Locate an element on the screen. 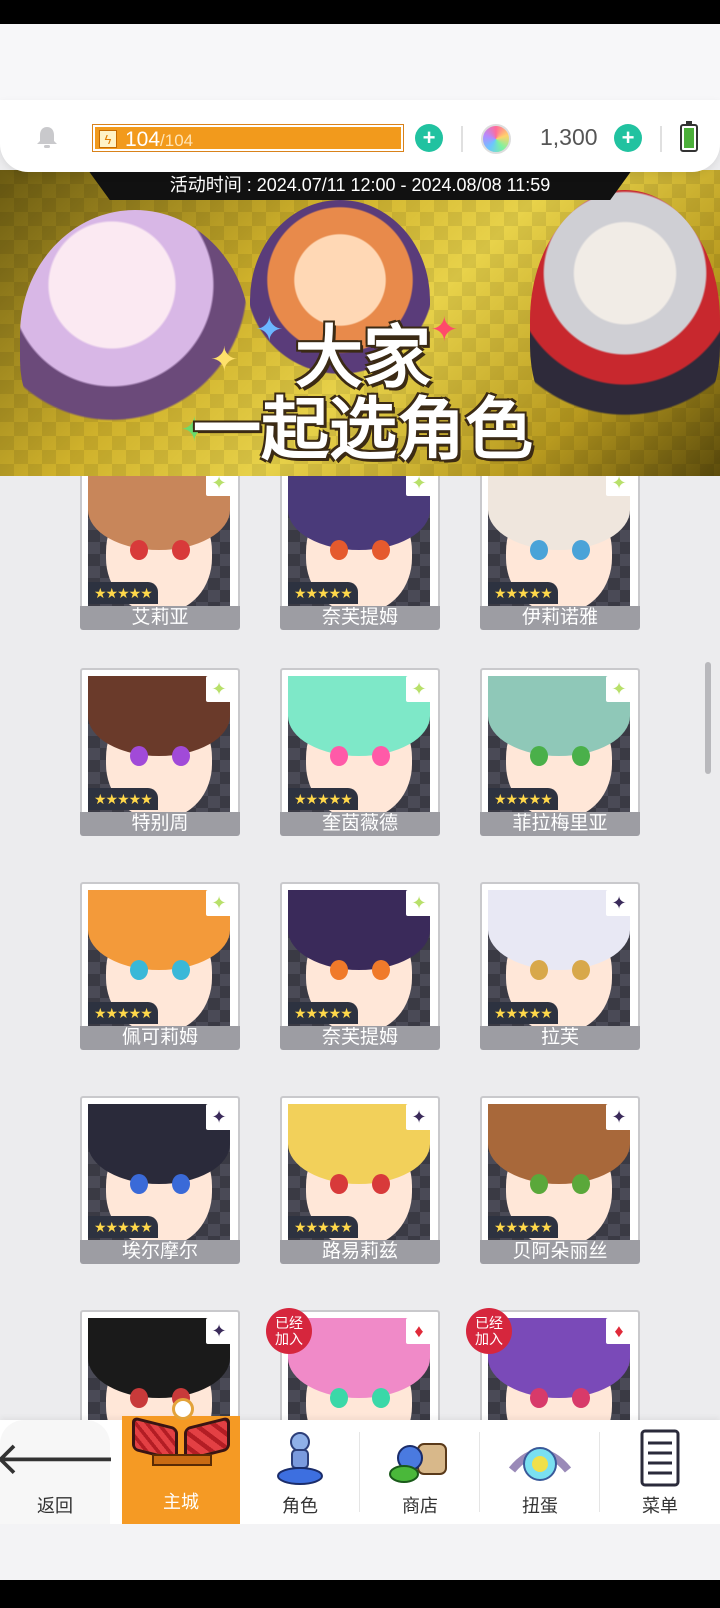  nav-back-label: 返回 is located at coordinates (55, 1506).